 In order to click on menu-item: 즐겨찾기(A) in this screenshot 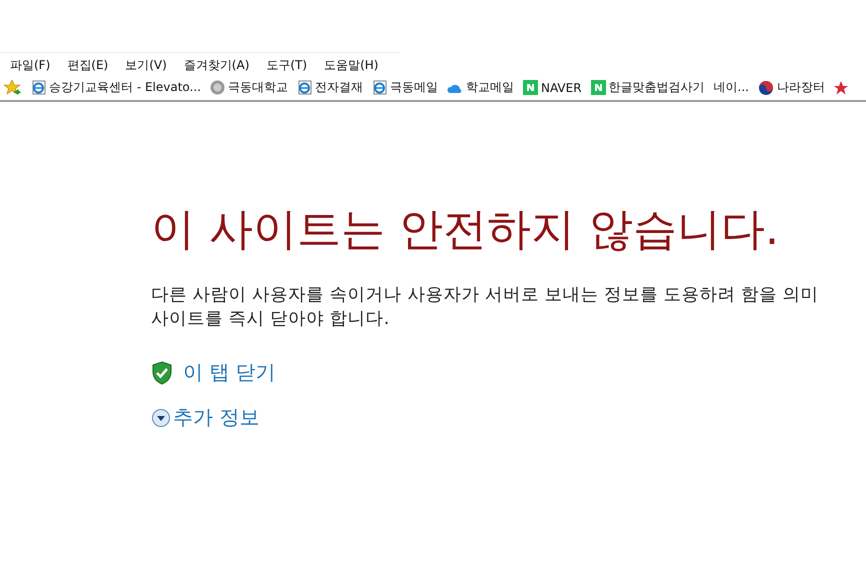, I will do `click(217, 65)`.